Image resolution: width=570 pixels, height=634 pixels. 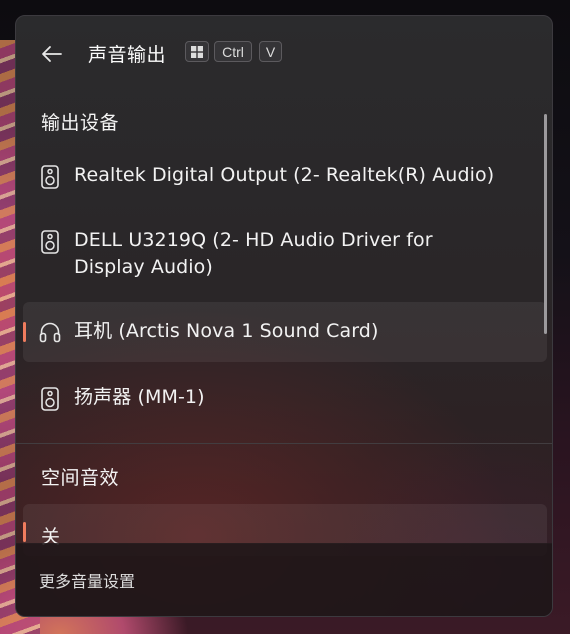 I want to click on scrollbar, so click(x=545, y=224).